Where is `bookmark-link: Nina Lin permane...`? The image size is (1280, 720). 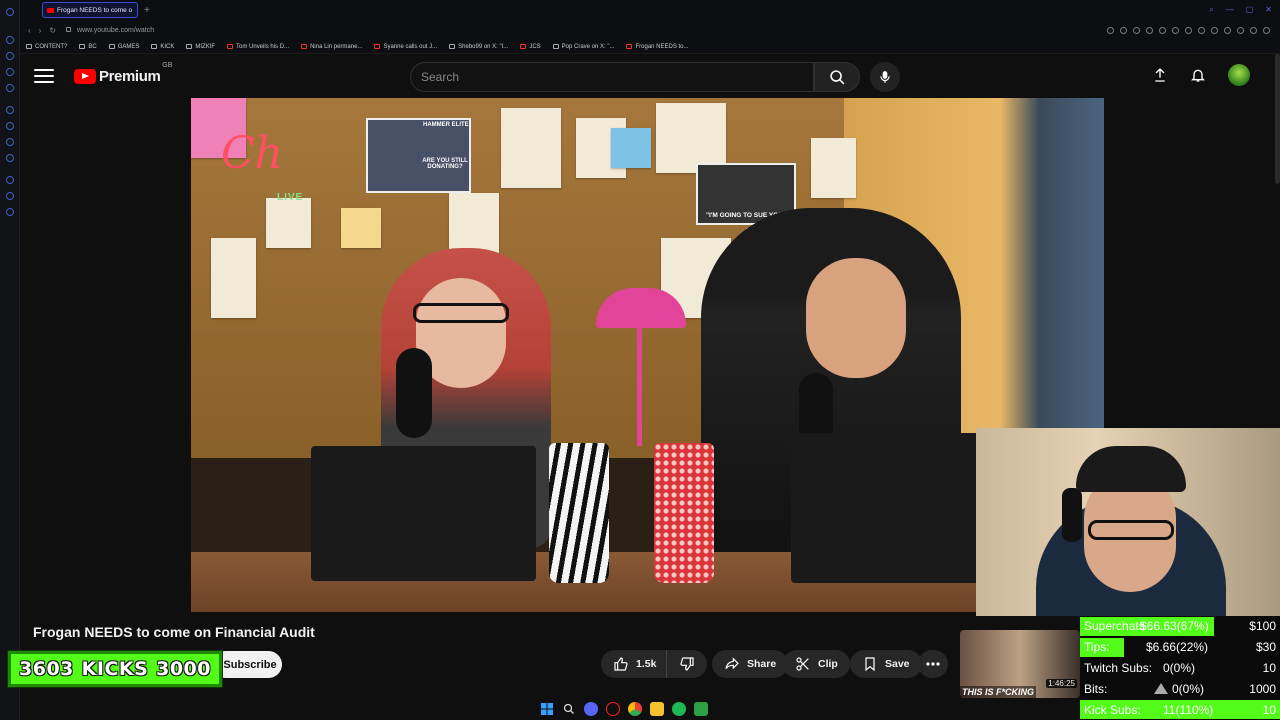 bookmark-link: Nina Lin permane... is located at coordinates (331, 47).